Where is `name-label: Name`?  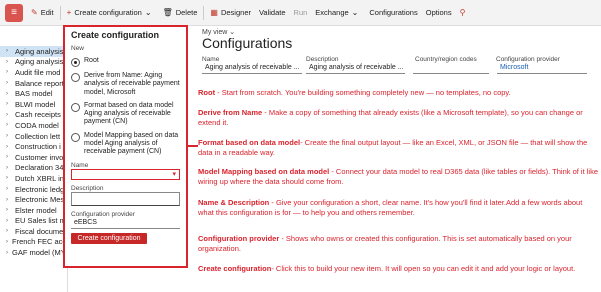
name-label: Name is located at coordinates (80, 165).